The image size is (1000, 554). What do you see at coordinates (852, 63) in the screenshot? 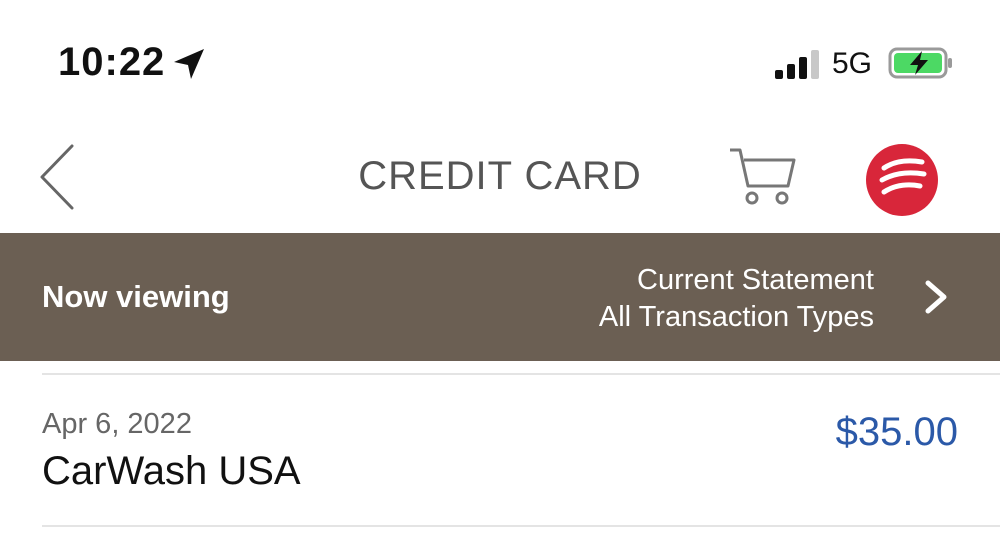
I see `network-label: 5G` at bounding box center [852, 63].